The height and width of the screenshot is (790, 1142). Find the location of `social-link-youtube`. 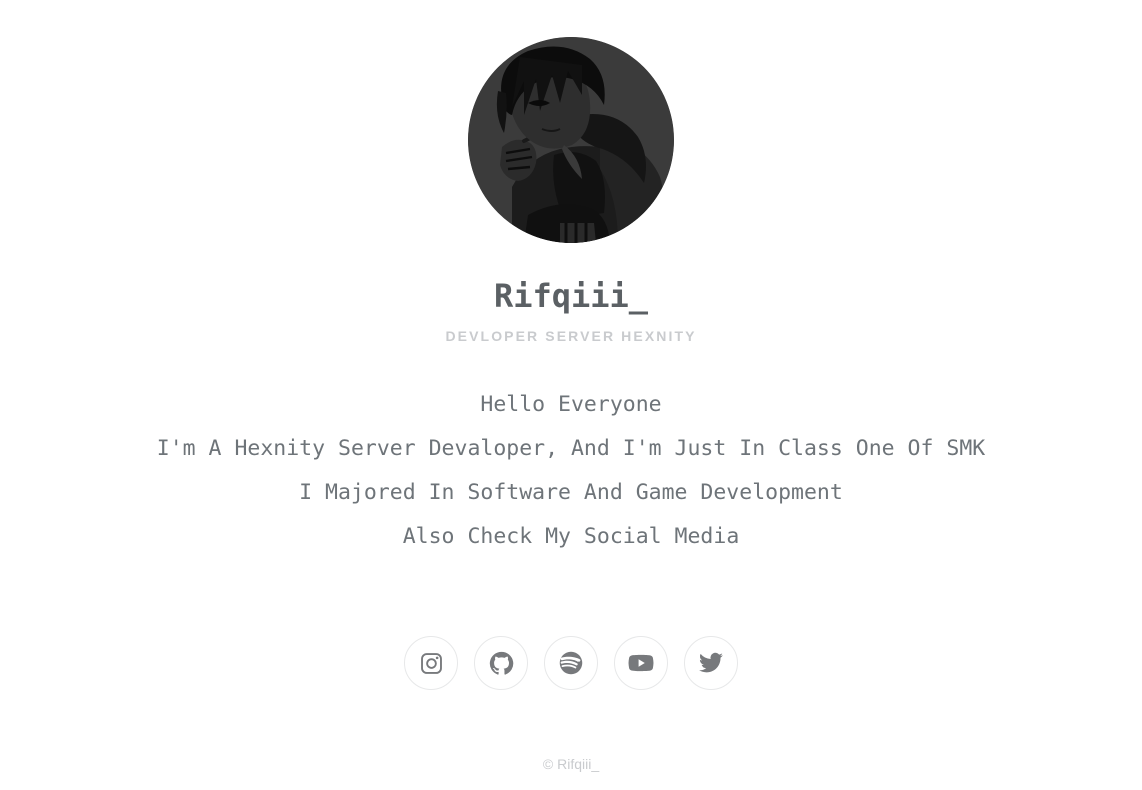

social-link-youtube is located at coordinates (641, 663).